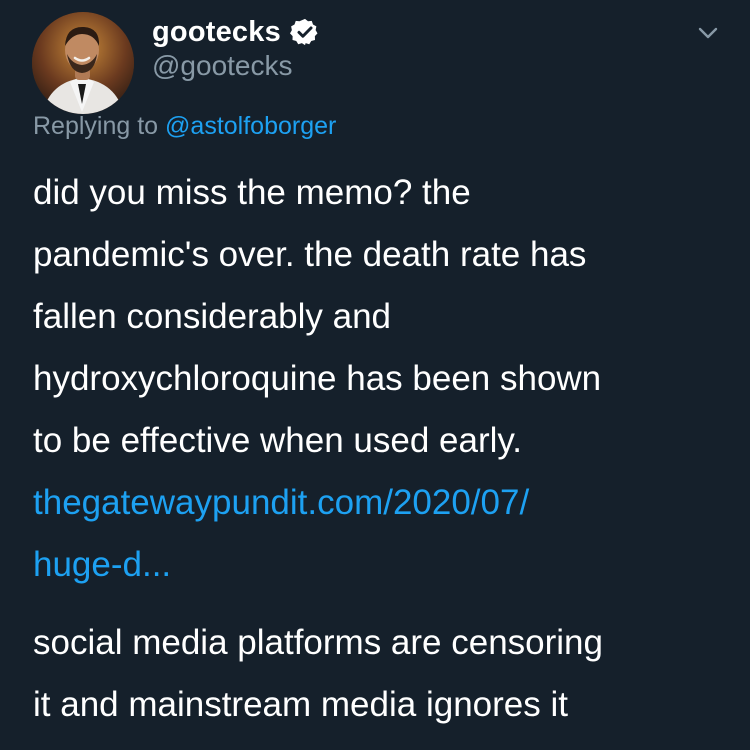  I want to click on tweet-text-line: hydroxychloroquine has been shown, so click(317, 378).